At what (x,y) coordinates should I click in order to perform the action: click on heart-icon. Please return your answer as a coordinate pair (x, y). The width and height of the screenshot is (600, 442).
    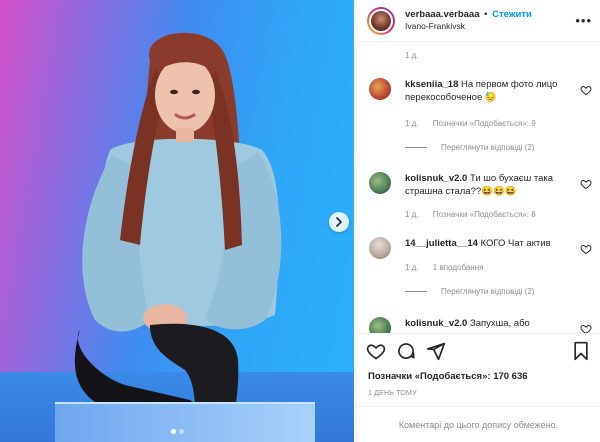
    Looking at the image, I should click on (376, 351).